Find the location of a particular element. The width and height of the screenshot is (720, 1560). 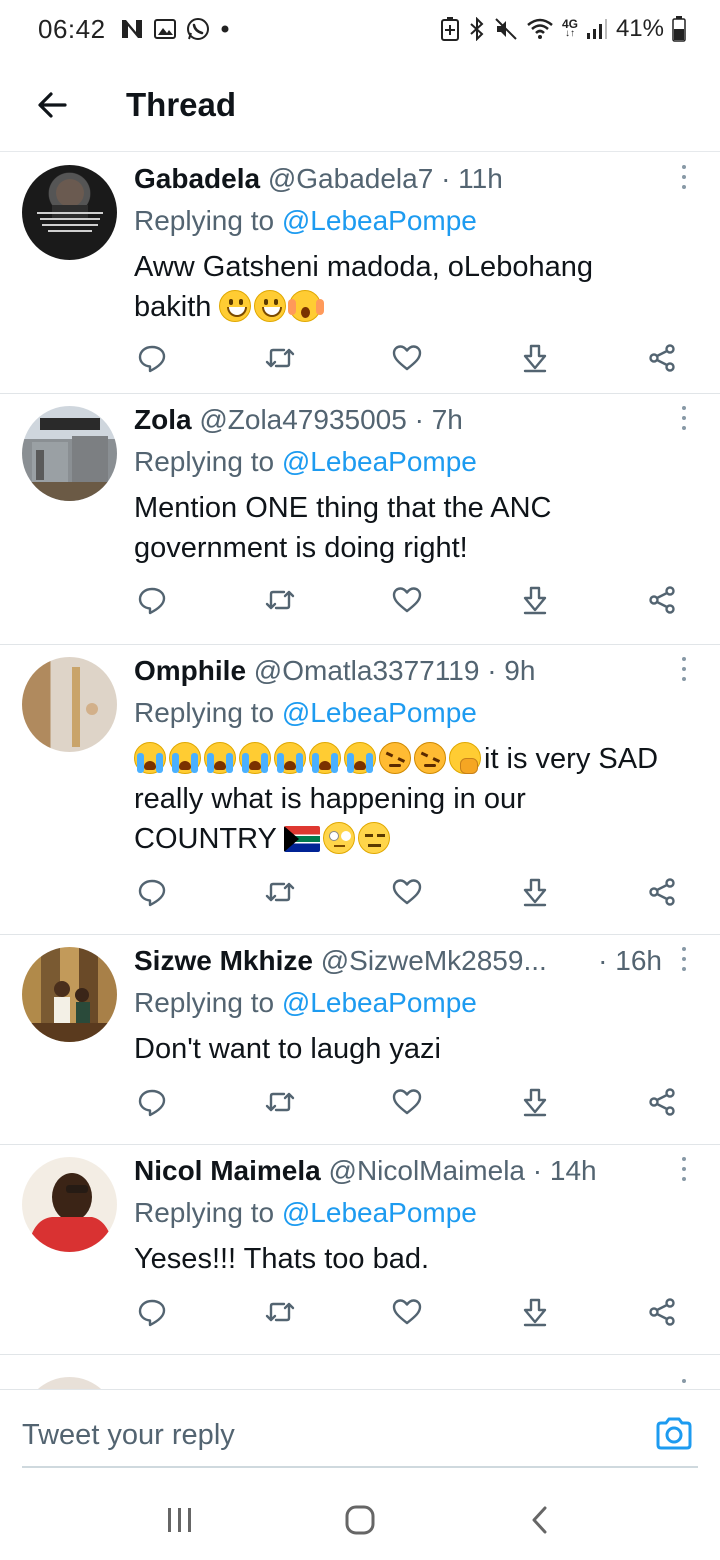

tweet-header: Zola @Zola47935005 · 7h is located at coordinates (402, 420).